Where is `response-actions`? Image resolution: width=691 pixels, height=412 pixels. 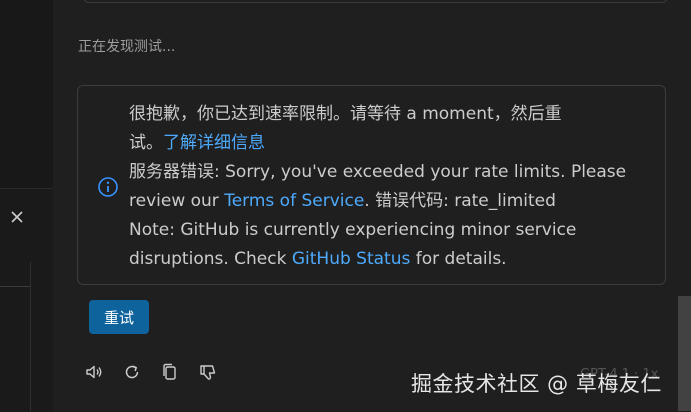
response-actions is located at coordinates (151, 372).